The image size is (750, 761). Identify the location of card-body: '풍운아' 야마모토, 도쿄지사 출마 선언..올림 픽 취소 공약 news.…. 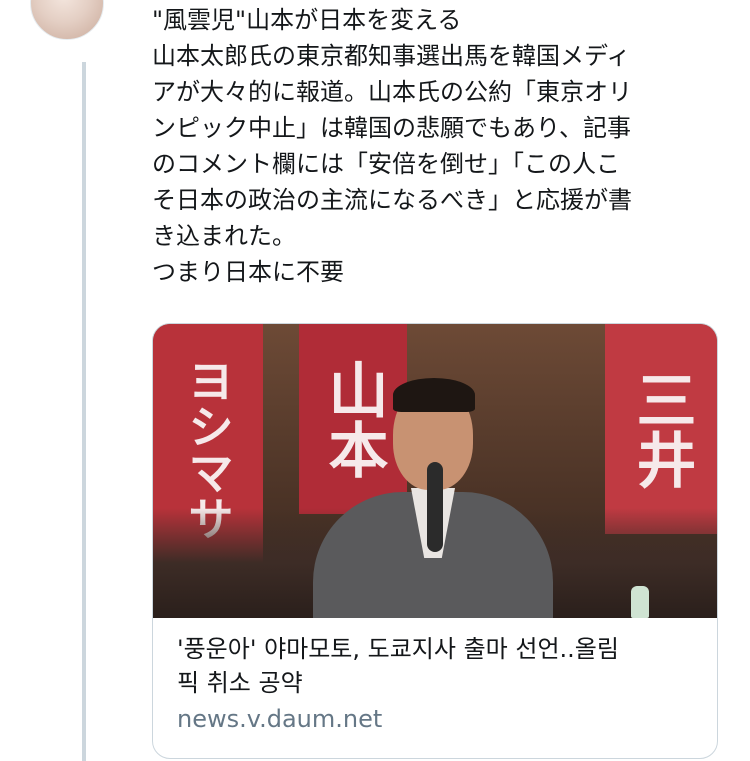
(435, 677).